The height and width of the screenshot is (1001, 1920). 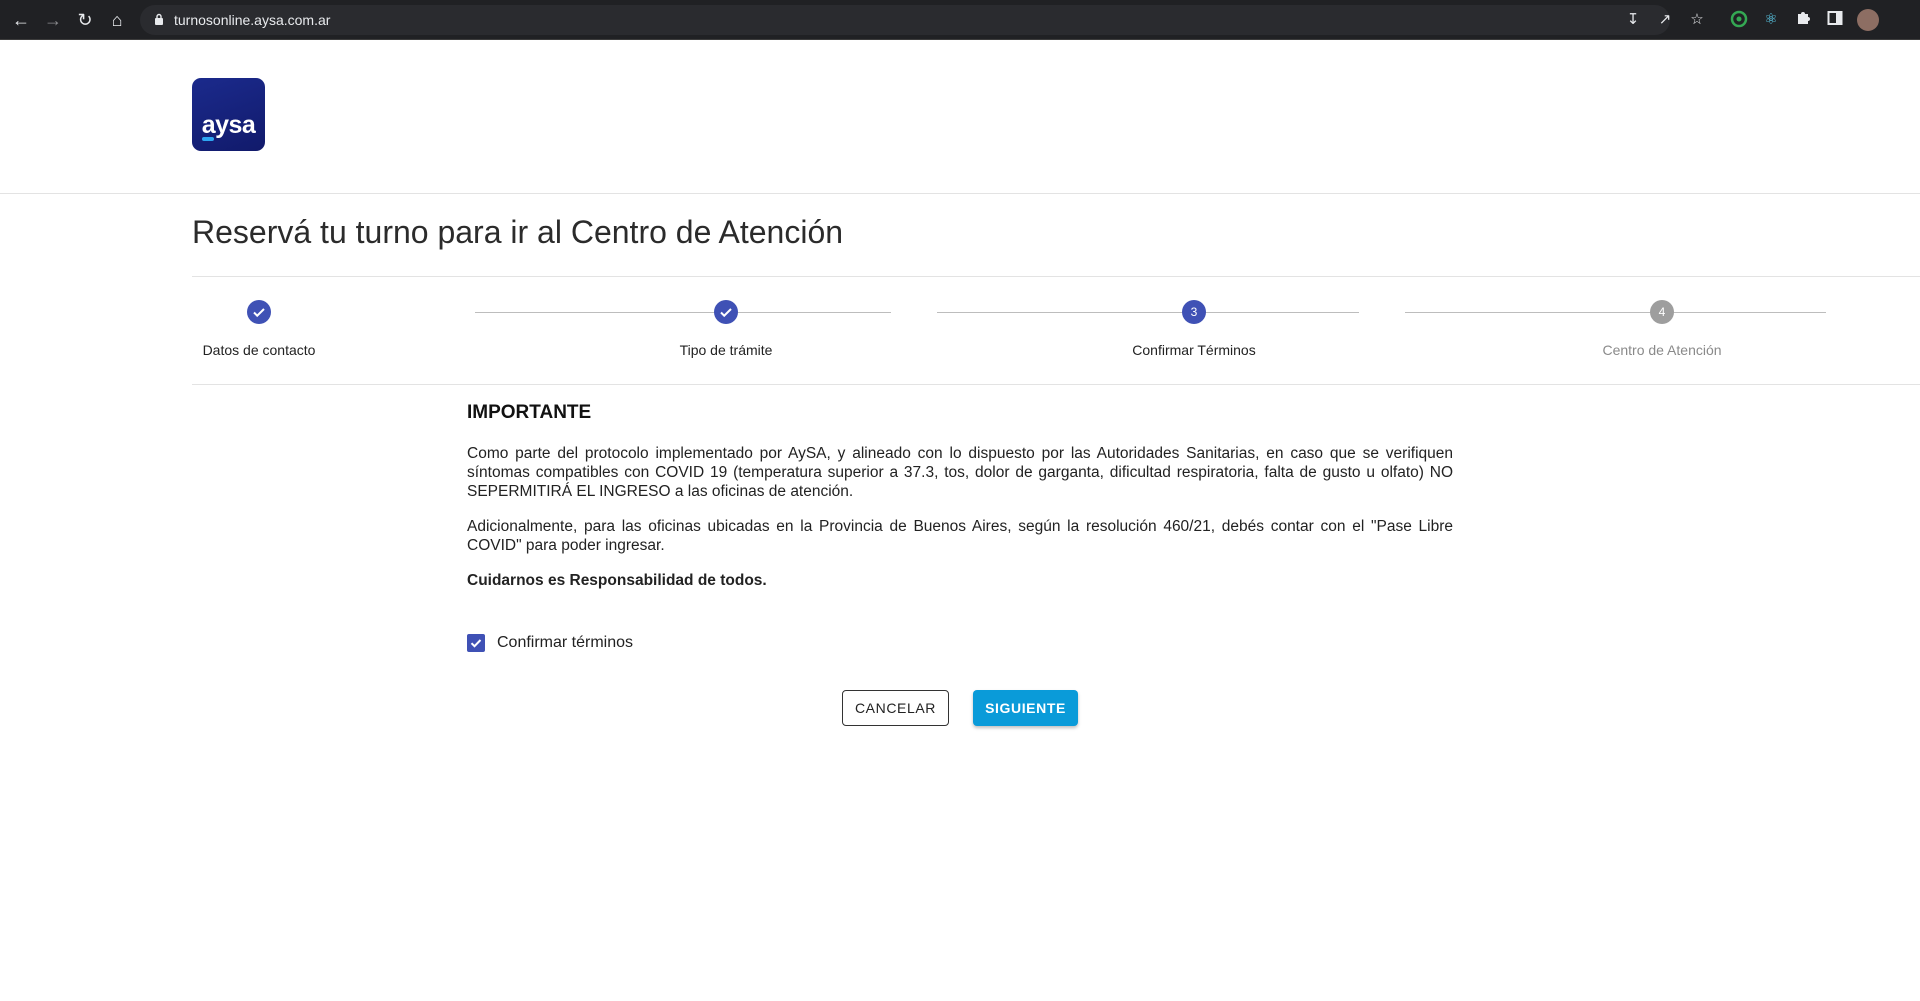 What do you see at coordinates (159, 19) in the screenshot?
I see `lock-icon` at bounding box center [159, 19].